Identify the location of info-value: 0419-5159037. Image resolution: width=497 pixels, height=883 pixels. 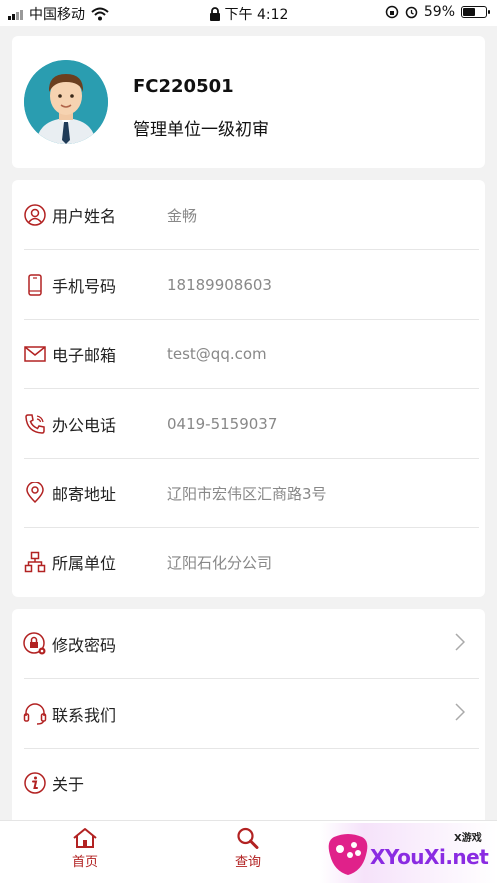
(222, 424).